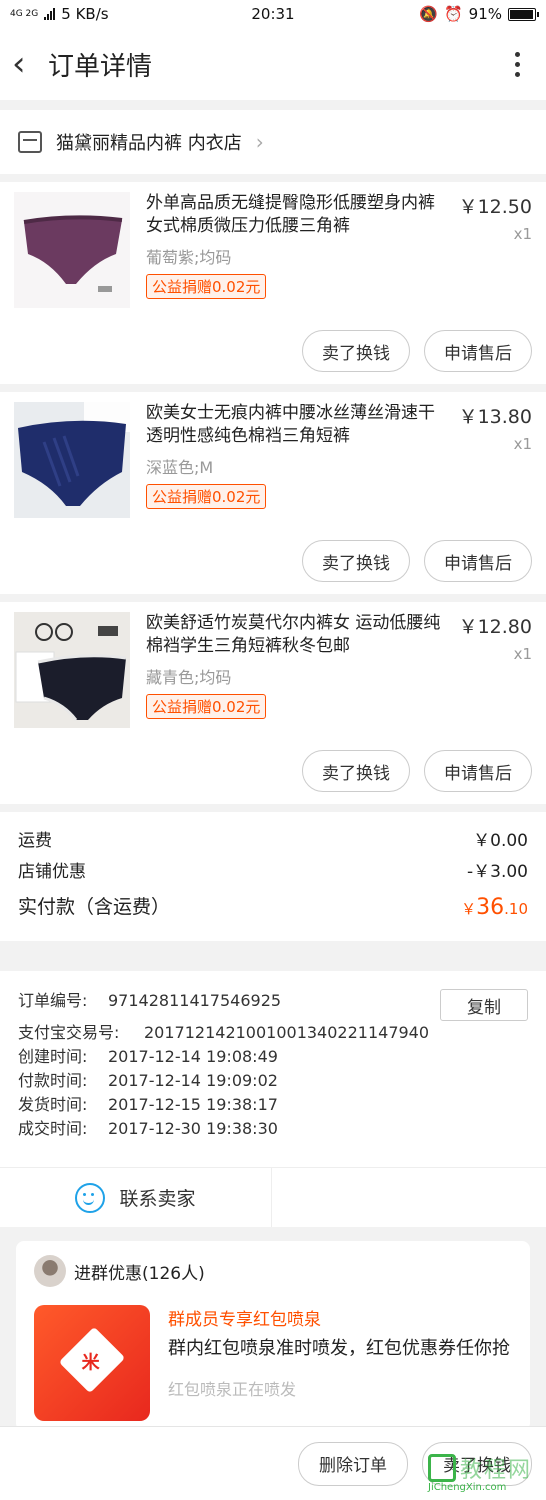  What do you see at coordinates (259, 142) in the screenshot?
I see `chevron-right-icon: ›` at bounding box center [259, 142].